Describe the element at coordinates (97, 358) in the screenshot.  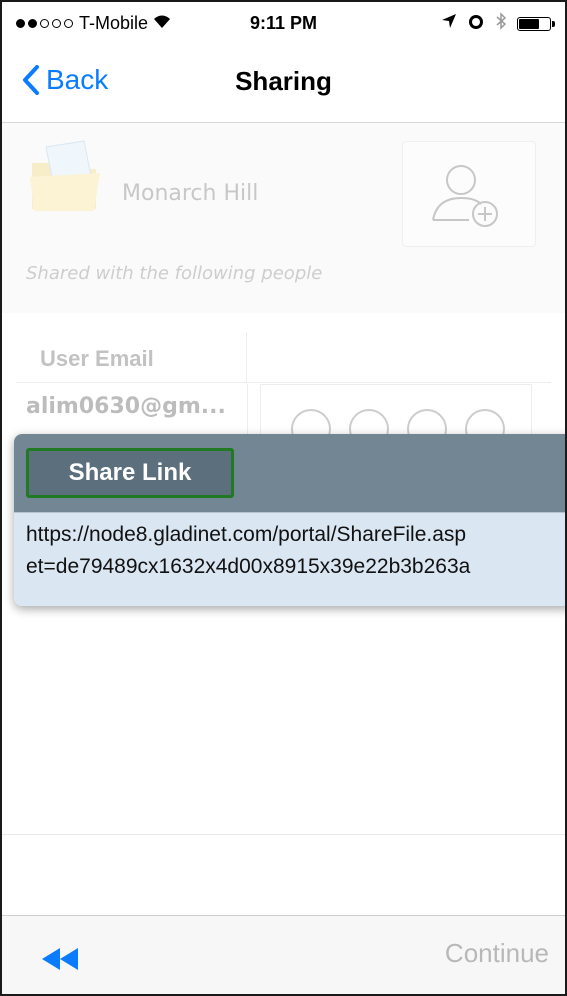
I see `column-header-email-label: User Email` at that location.